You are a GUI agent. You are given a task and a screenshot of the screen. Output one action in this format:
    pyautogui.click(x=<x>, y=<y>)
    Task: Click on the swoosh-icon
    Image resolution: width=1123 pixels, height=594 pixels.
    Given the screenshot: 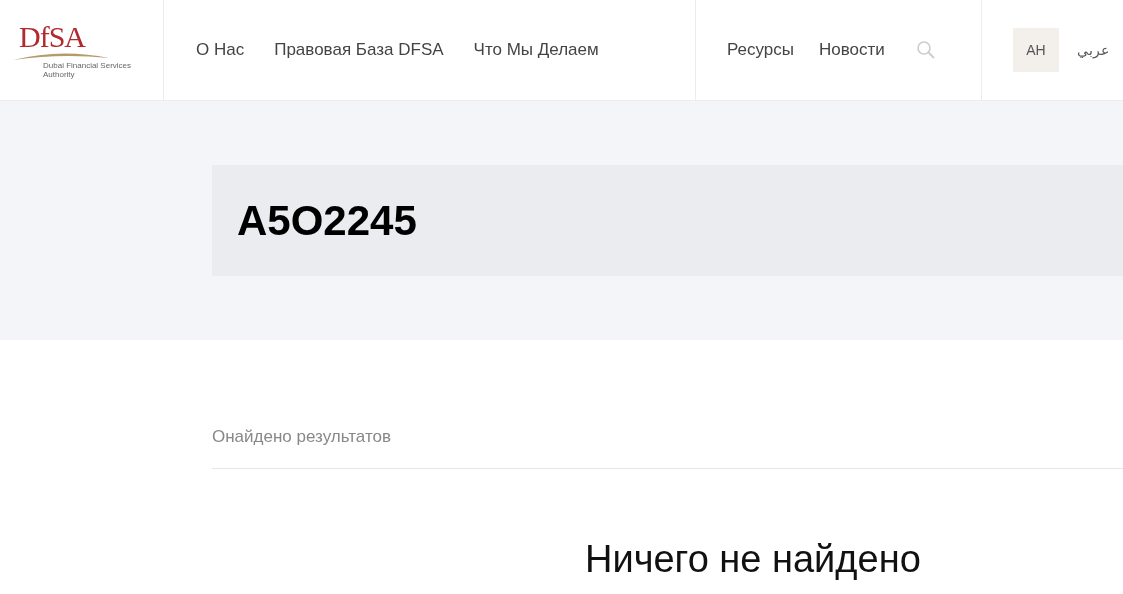 What is the action you would take?
    pyautogui.click(x=61, y=55)
    